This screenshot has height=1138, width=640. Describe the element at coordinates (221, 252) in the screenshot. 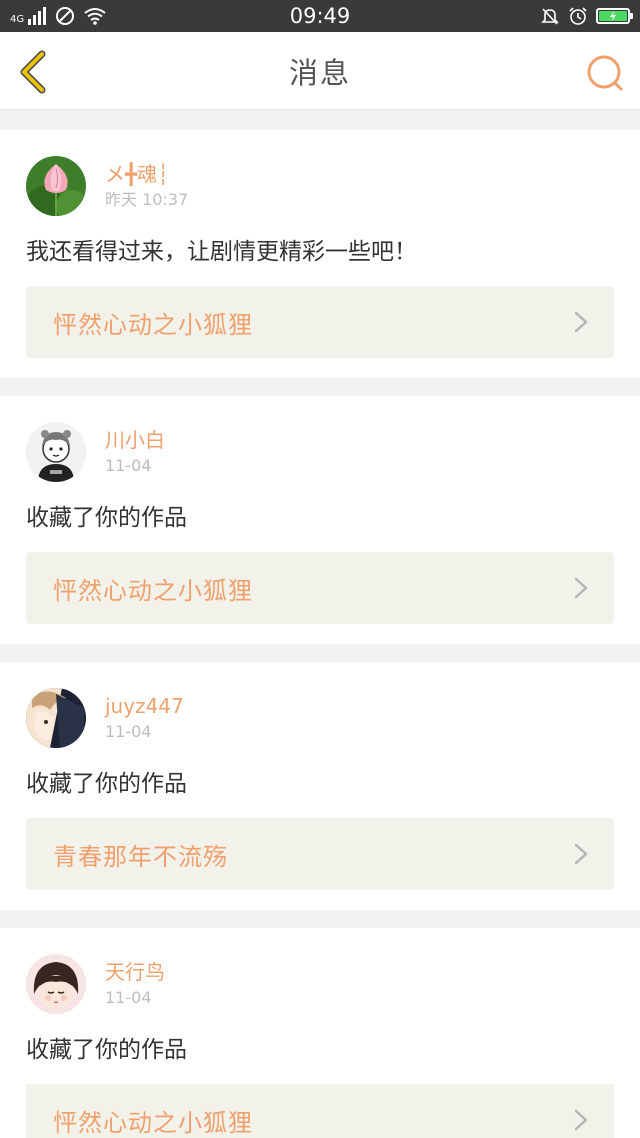

I see `message-text: 我还看得过来，让剧情更精彩一些吧！` at that location.